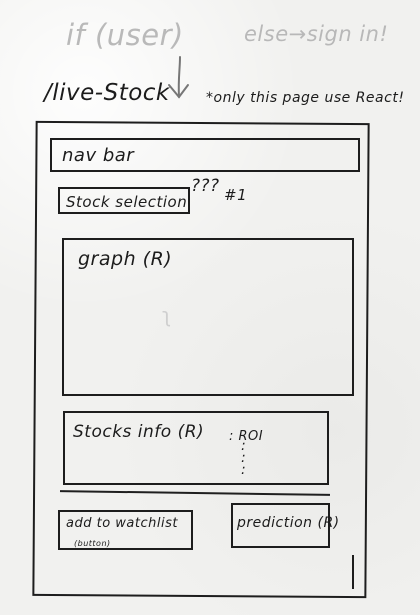 The height and width of the screenshot is (615, 420). I want to click on stock-selection-label: Stock selection, so click(127, 202).